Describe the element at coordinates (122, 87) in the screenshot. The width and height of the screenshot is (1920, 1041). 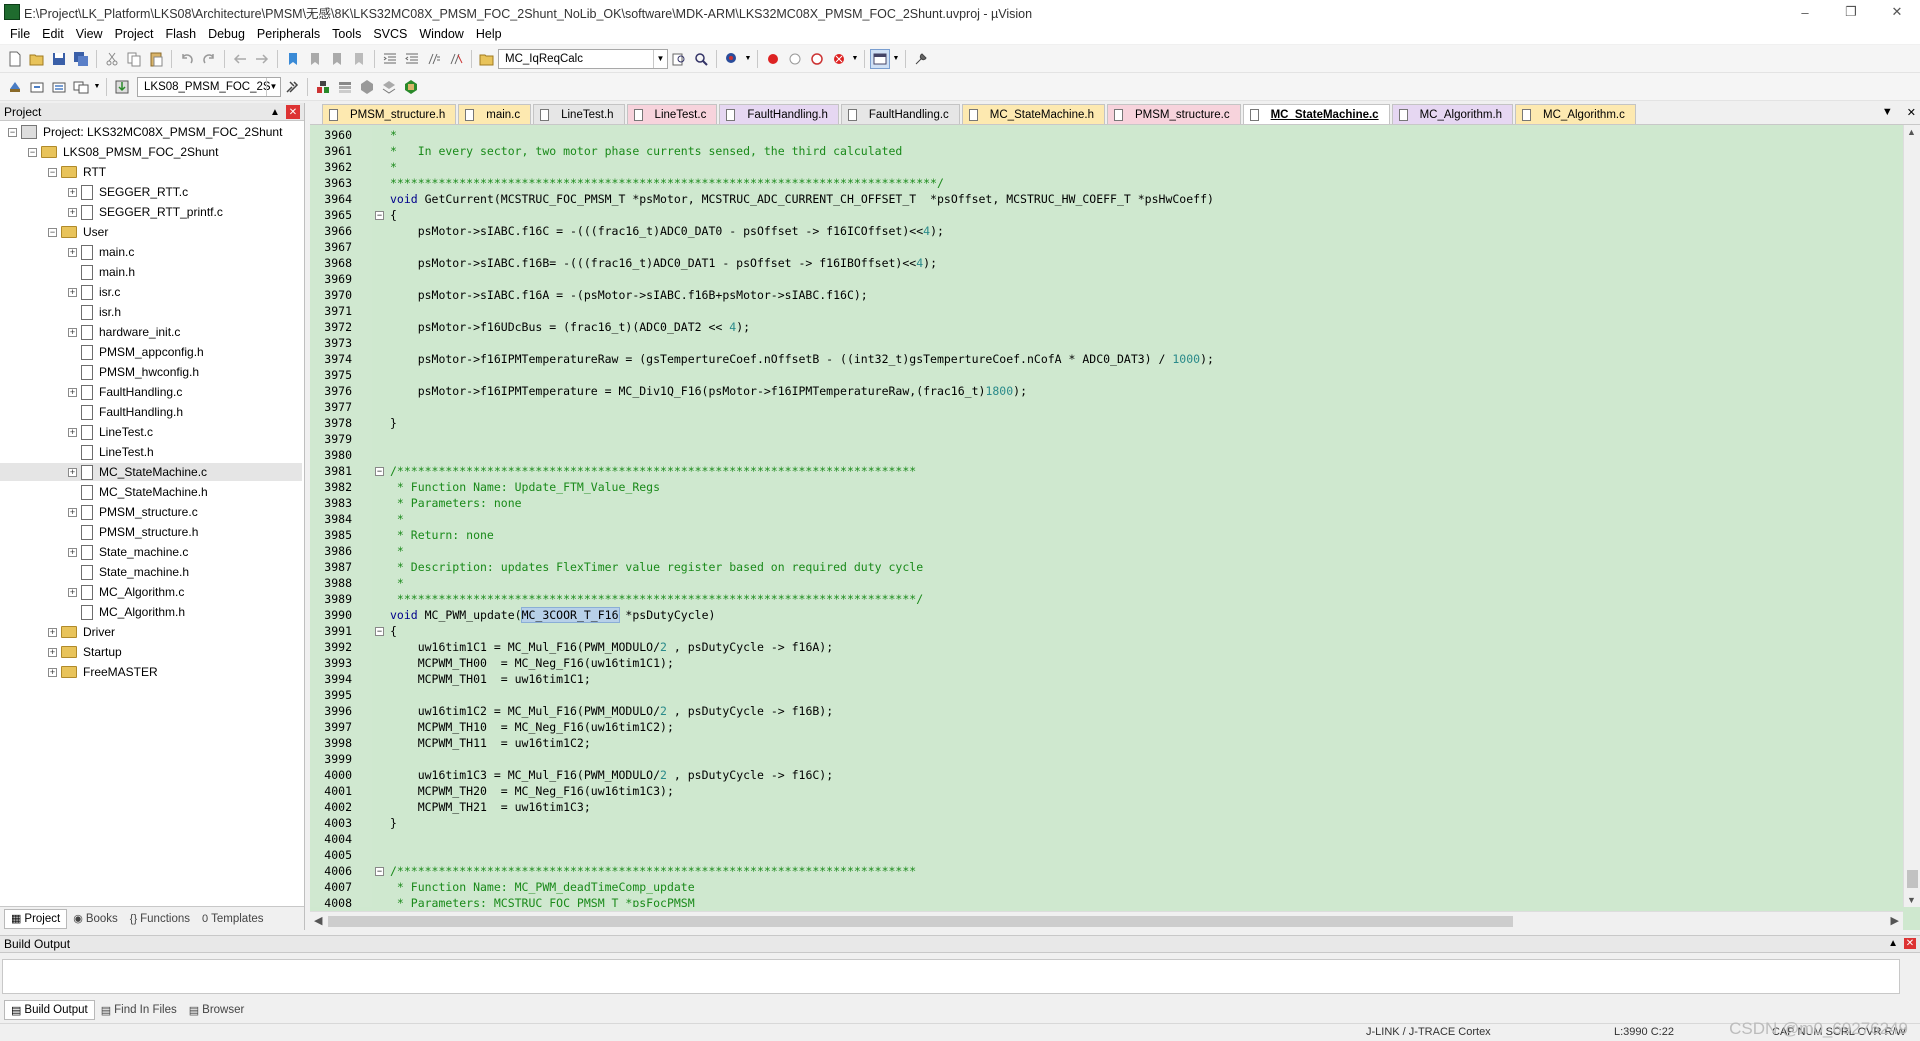
I see `download-icon` at that location.